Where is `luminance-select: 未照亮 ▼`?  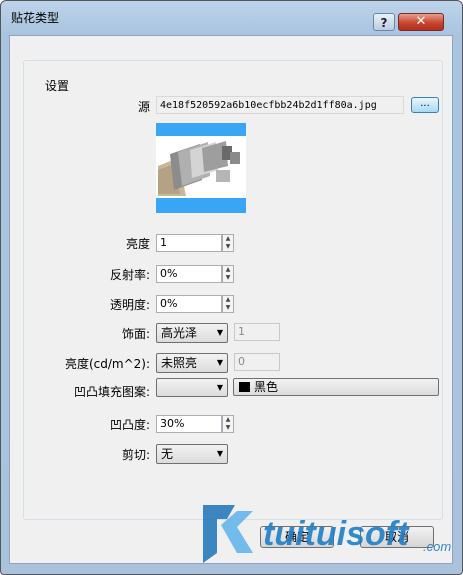 luminance-select: 未照亮 ▼ is located at coordinates (192, 363).